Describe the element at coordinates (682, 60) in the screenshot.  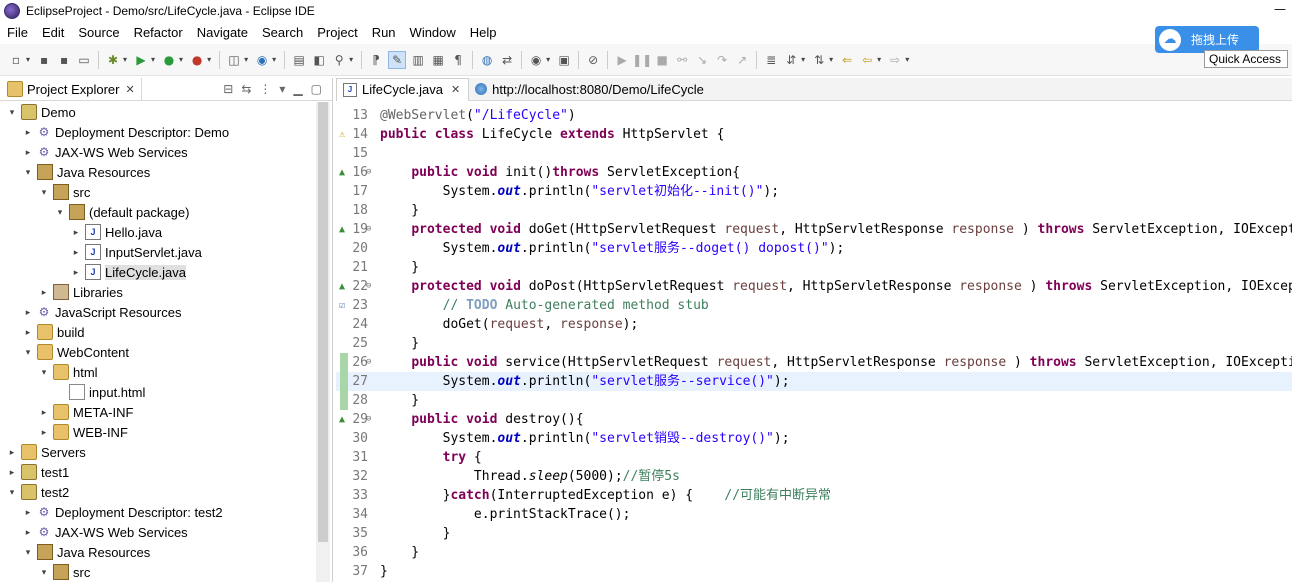
I see `disconnect-icon: ⚯` at that location.